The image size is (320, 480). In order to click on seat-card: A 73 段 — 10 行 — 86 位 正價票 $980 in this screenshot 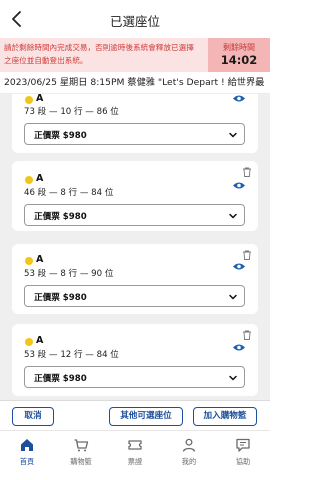, I will do `click(135, 123)`.